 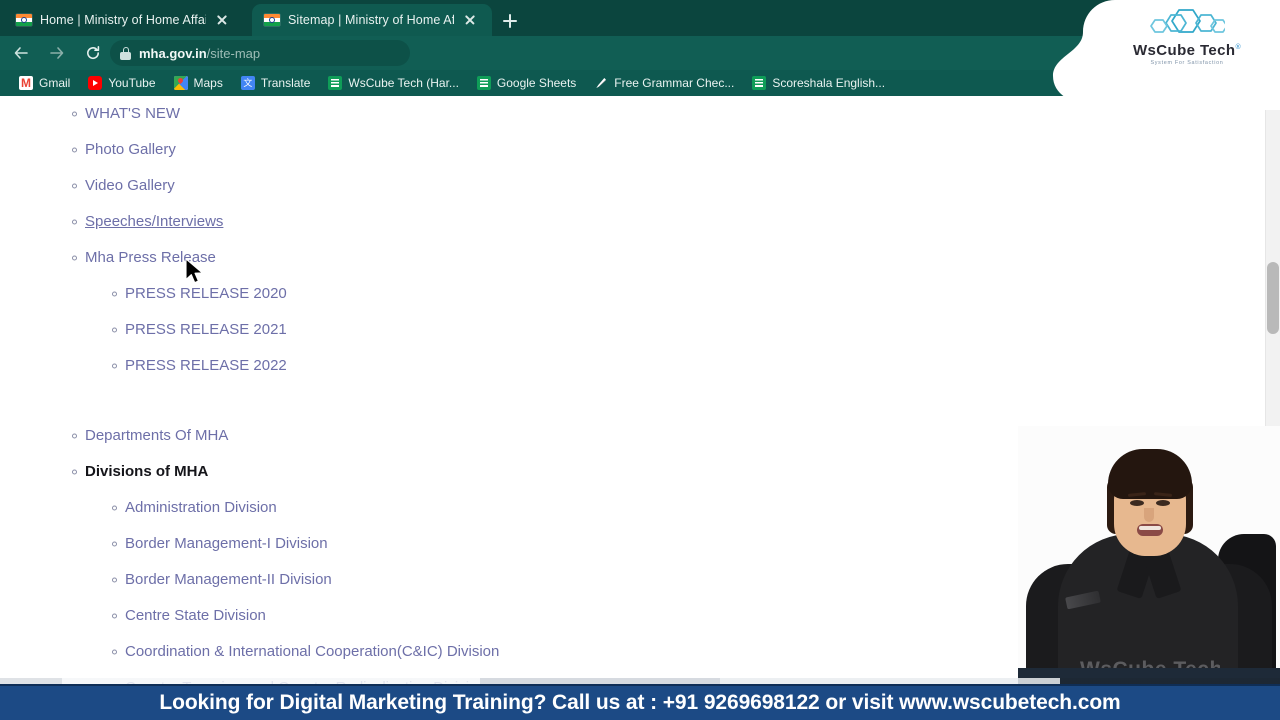 I want to click on bookmark-label: Google Sheets, so click(x=536, y=83).